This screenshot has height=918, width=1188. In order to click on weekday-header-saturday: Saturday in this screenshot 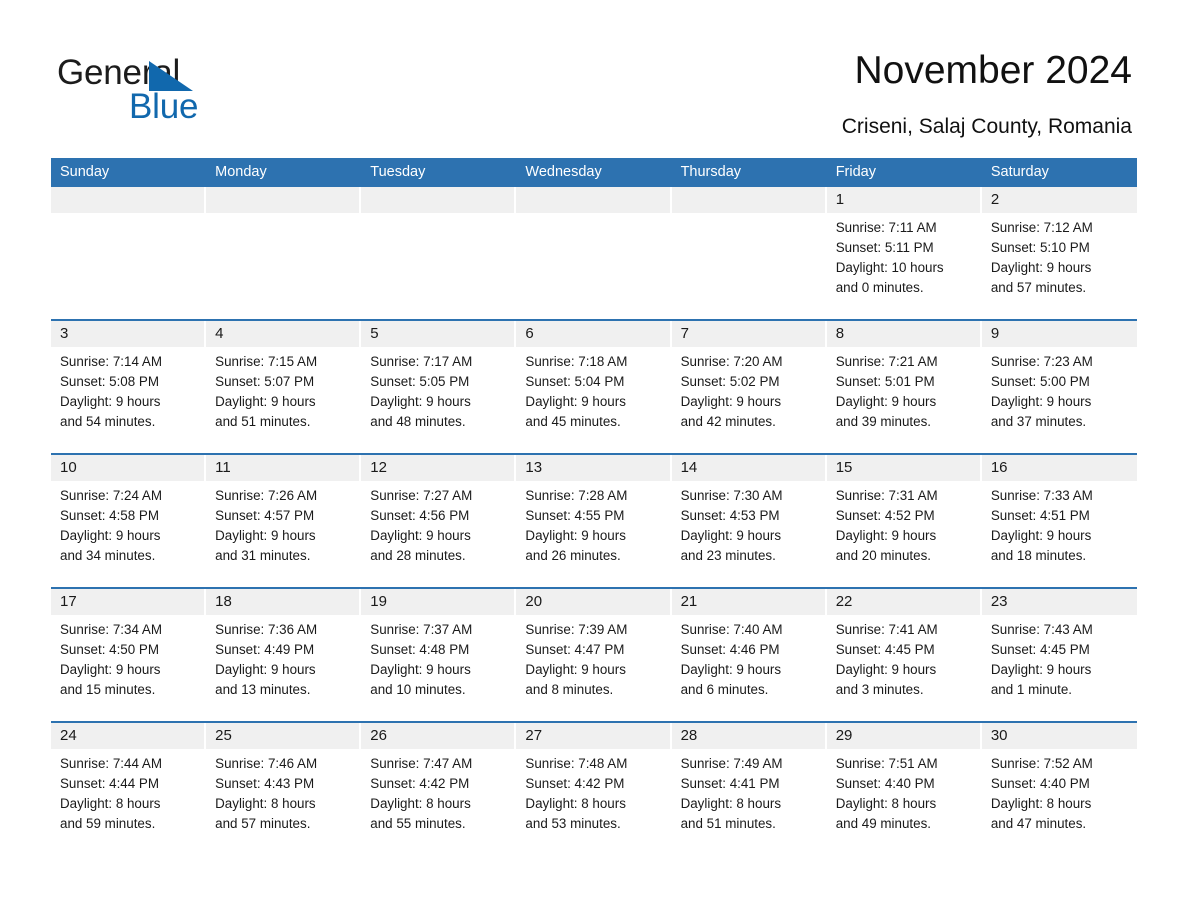, I will do `click(1019, 172)`.